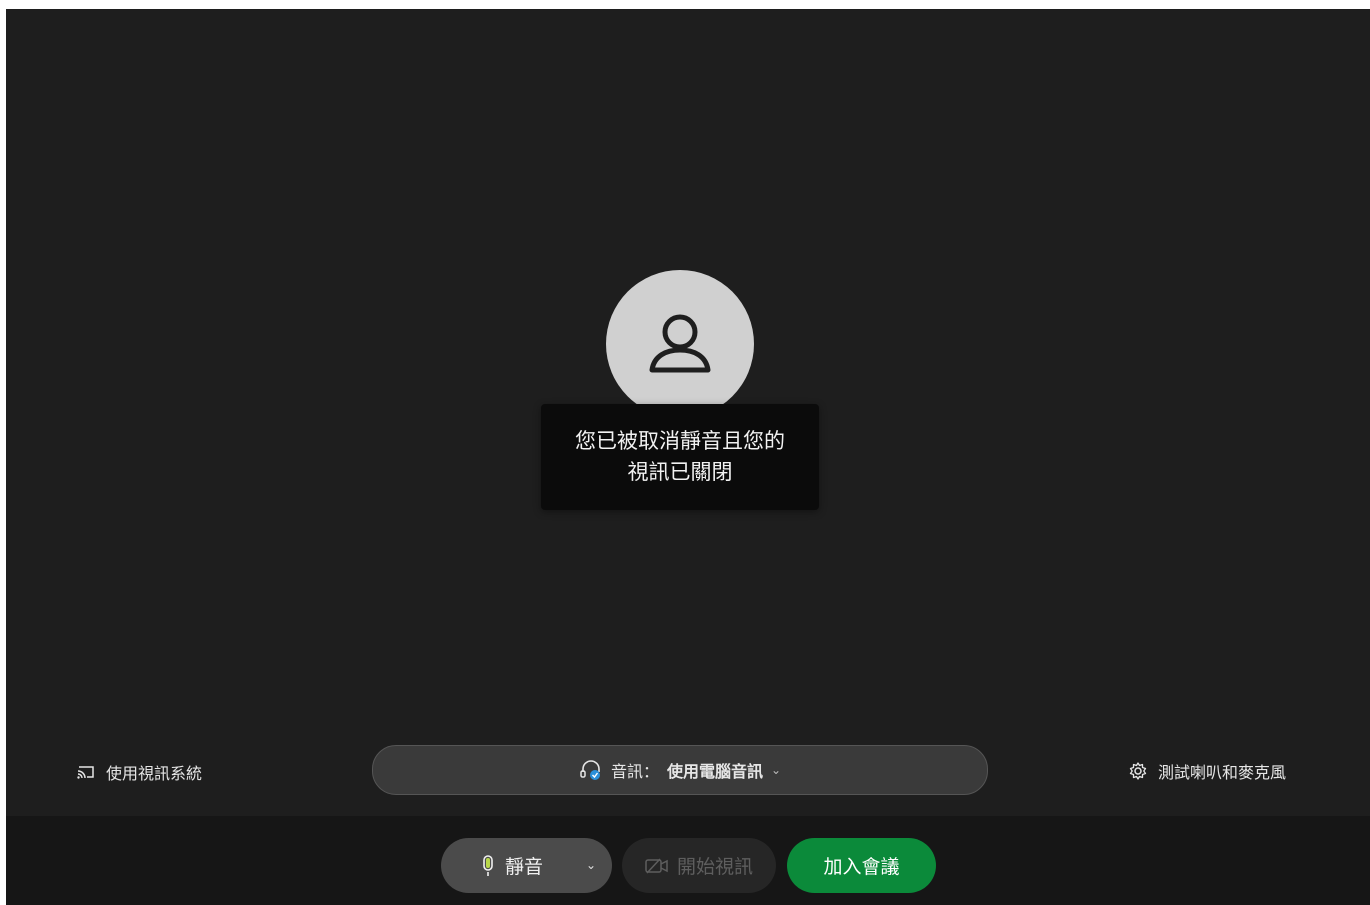 This screenshot has height=905, width=1370. I want to click on status-line-1: 您已被取消靜音且您的, so click(680, 441).